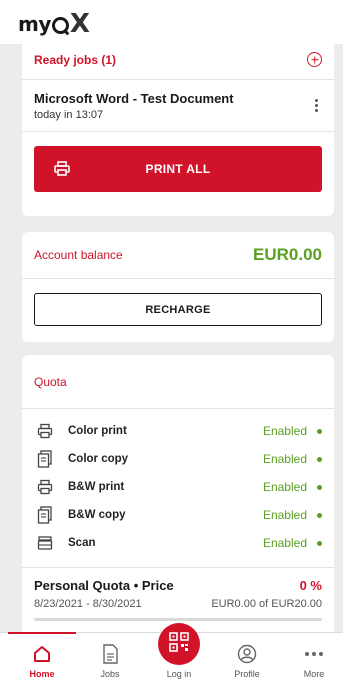 The height and width of the screenshot is (689, 343). Describe the element at coordinates (287, 254) in the screenshot. I see `balance-value: EUR0.00` at that location.